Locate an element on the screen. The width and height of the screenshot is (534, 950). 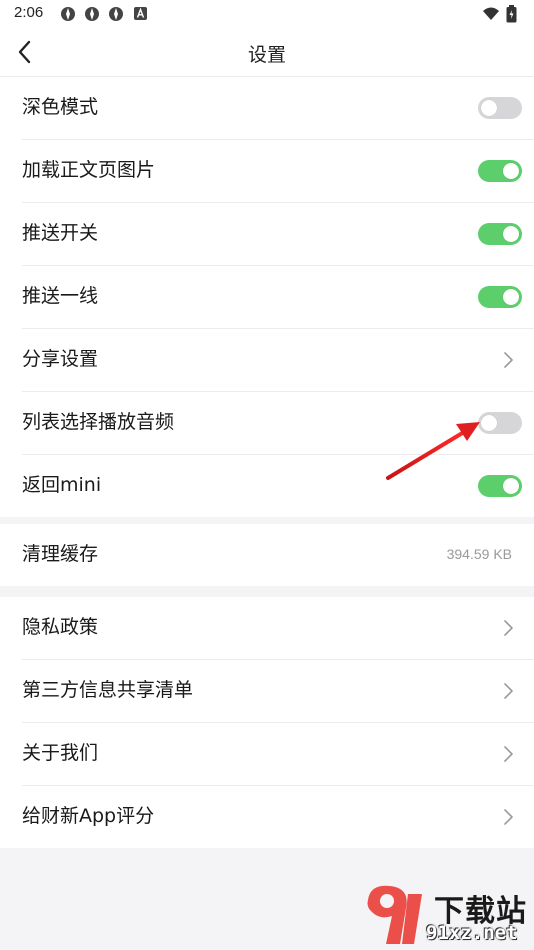
wifi-icon is located at coordinates (491, 13).